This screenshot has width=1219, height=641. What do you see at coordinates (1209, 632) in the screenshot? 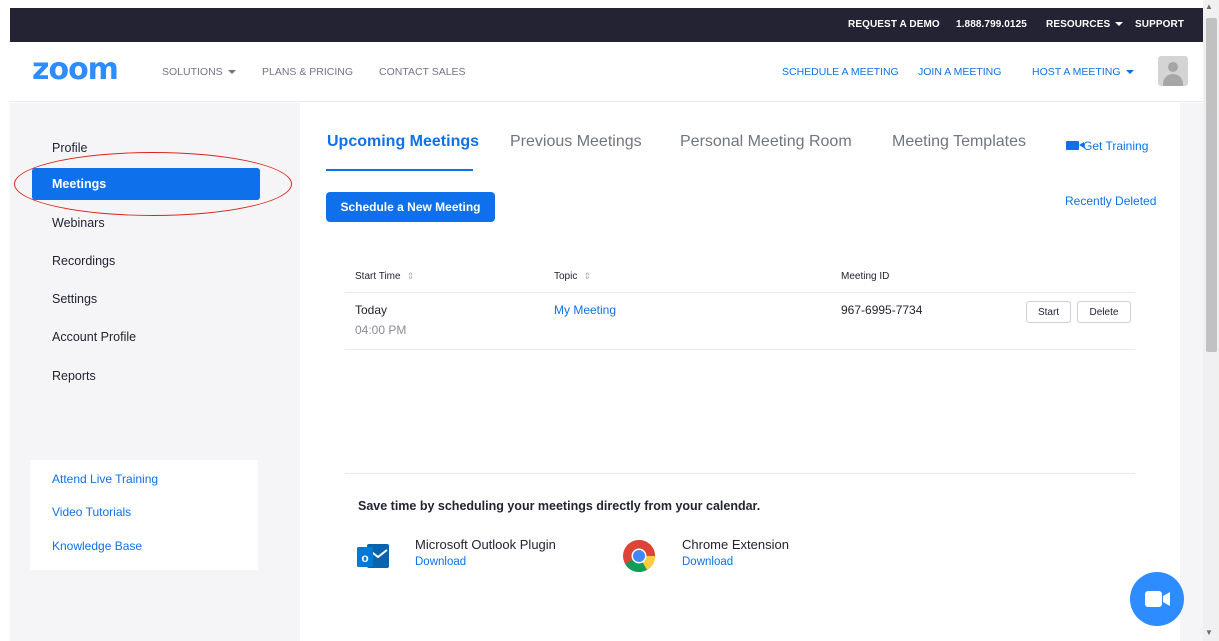
I see `scroll-down-arrow-icon: ▼` at bounding box center [1209, 632].